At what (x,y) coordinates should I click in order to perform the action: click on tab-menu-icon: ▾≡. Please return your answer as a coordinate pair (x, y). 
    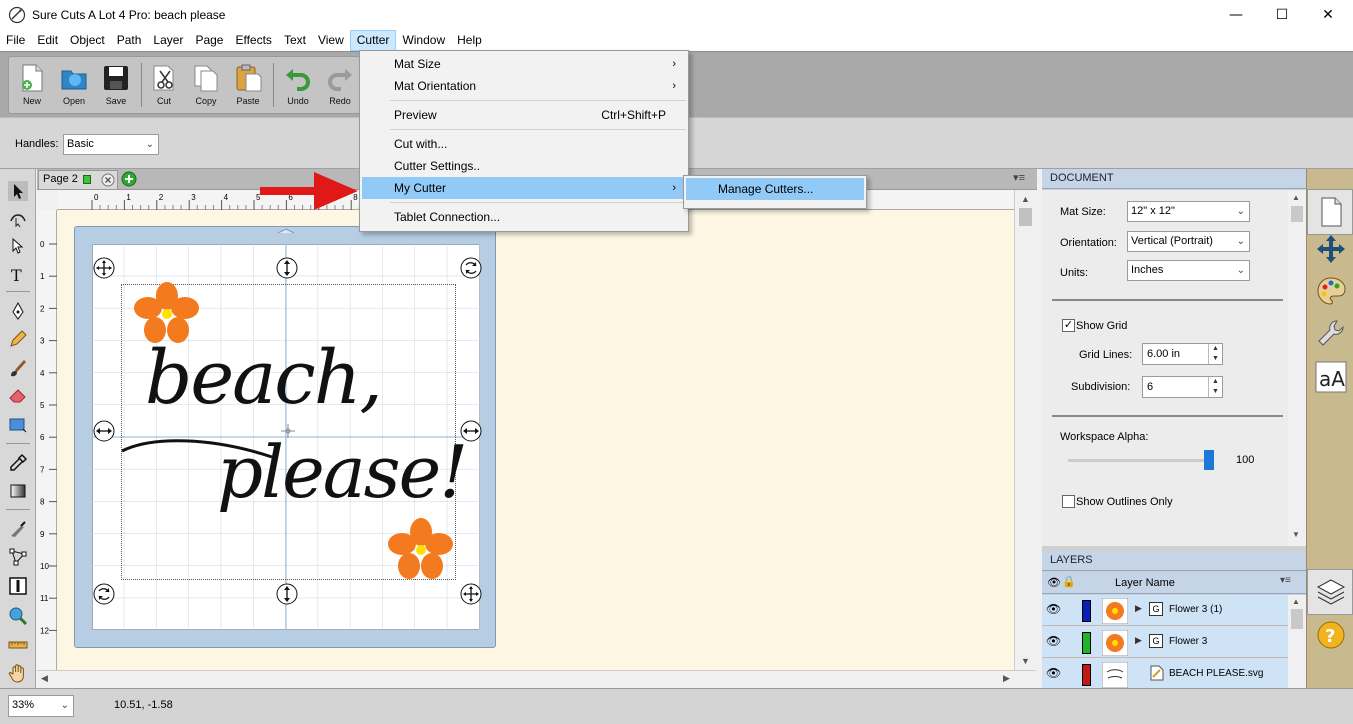
    Looking at the image, I should click on (1019, 177).